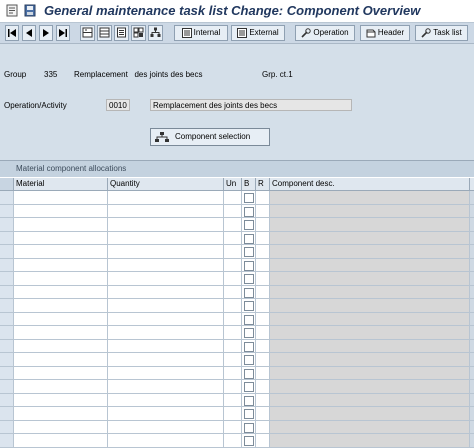  I want to click on task-list-button: Task list, so click(441, 33).